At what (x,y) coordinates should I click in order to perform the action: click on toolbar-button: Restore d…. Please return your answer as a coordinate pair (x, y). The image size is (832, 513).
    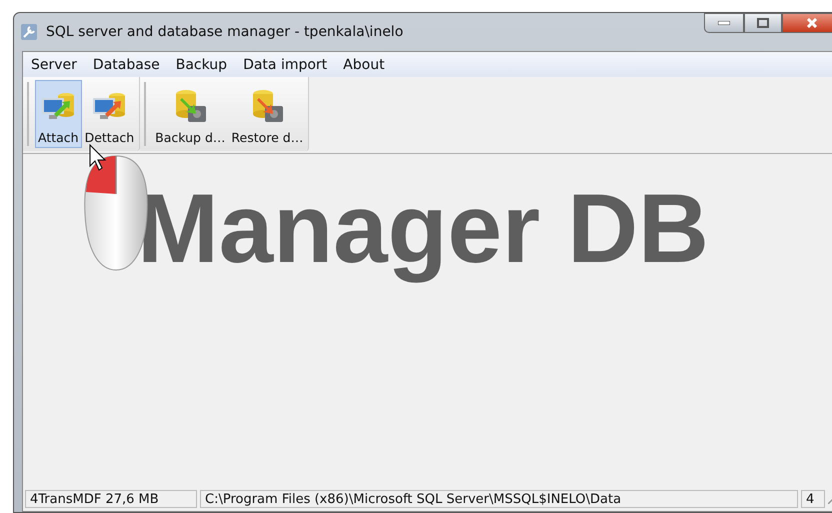
    Looking at the image, I should click on (267, 114).